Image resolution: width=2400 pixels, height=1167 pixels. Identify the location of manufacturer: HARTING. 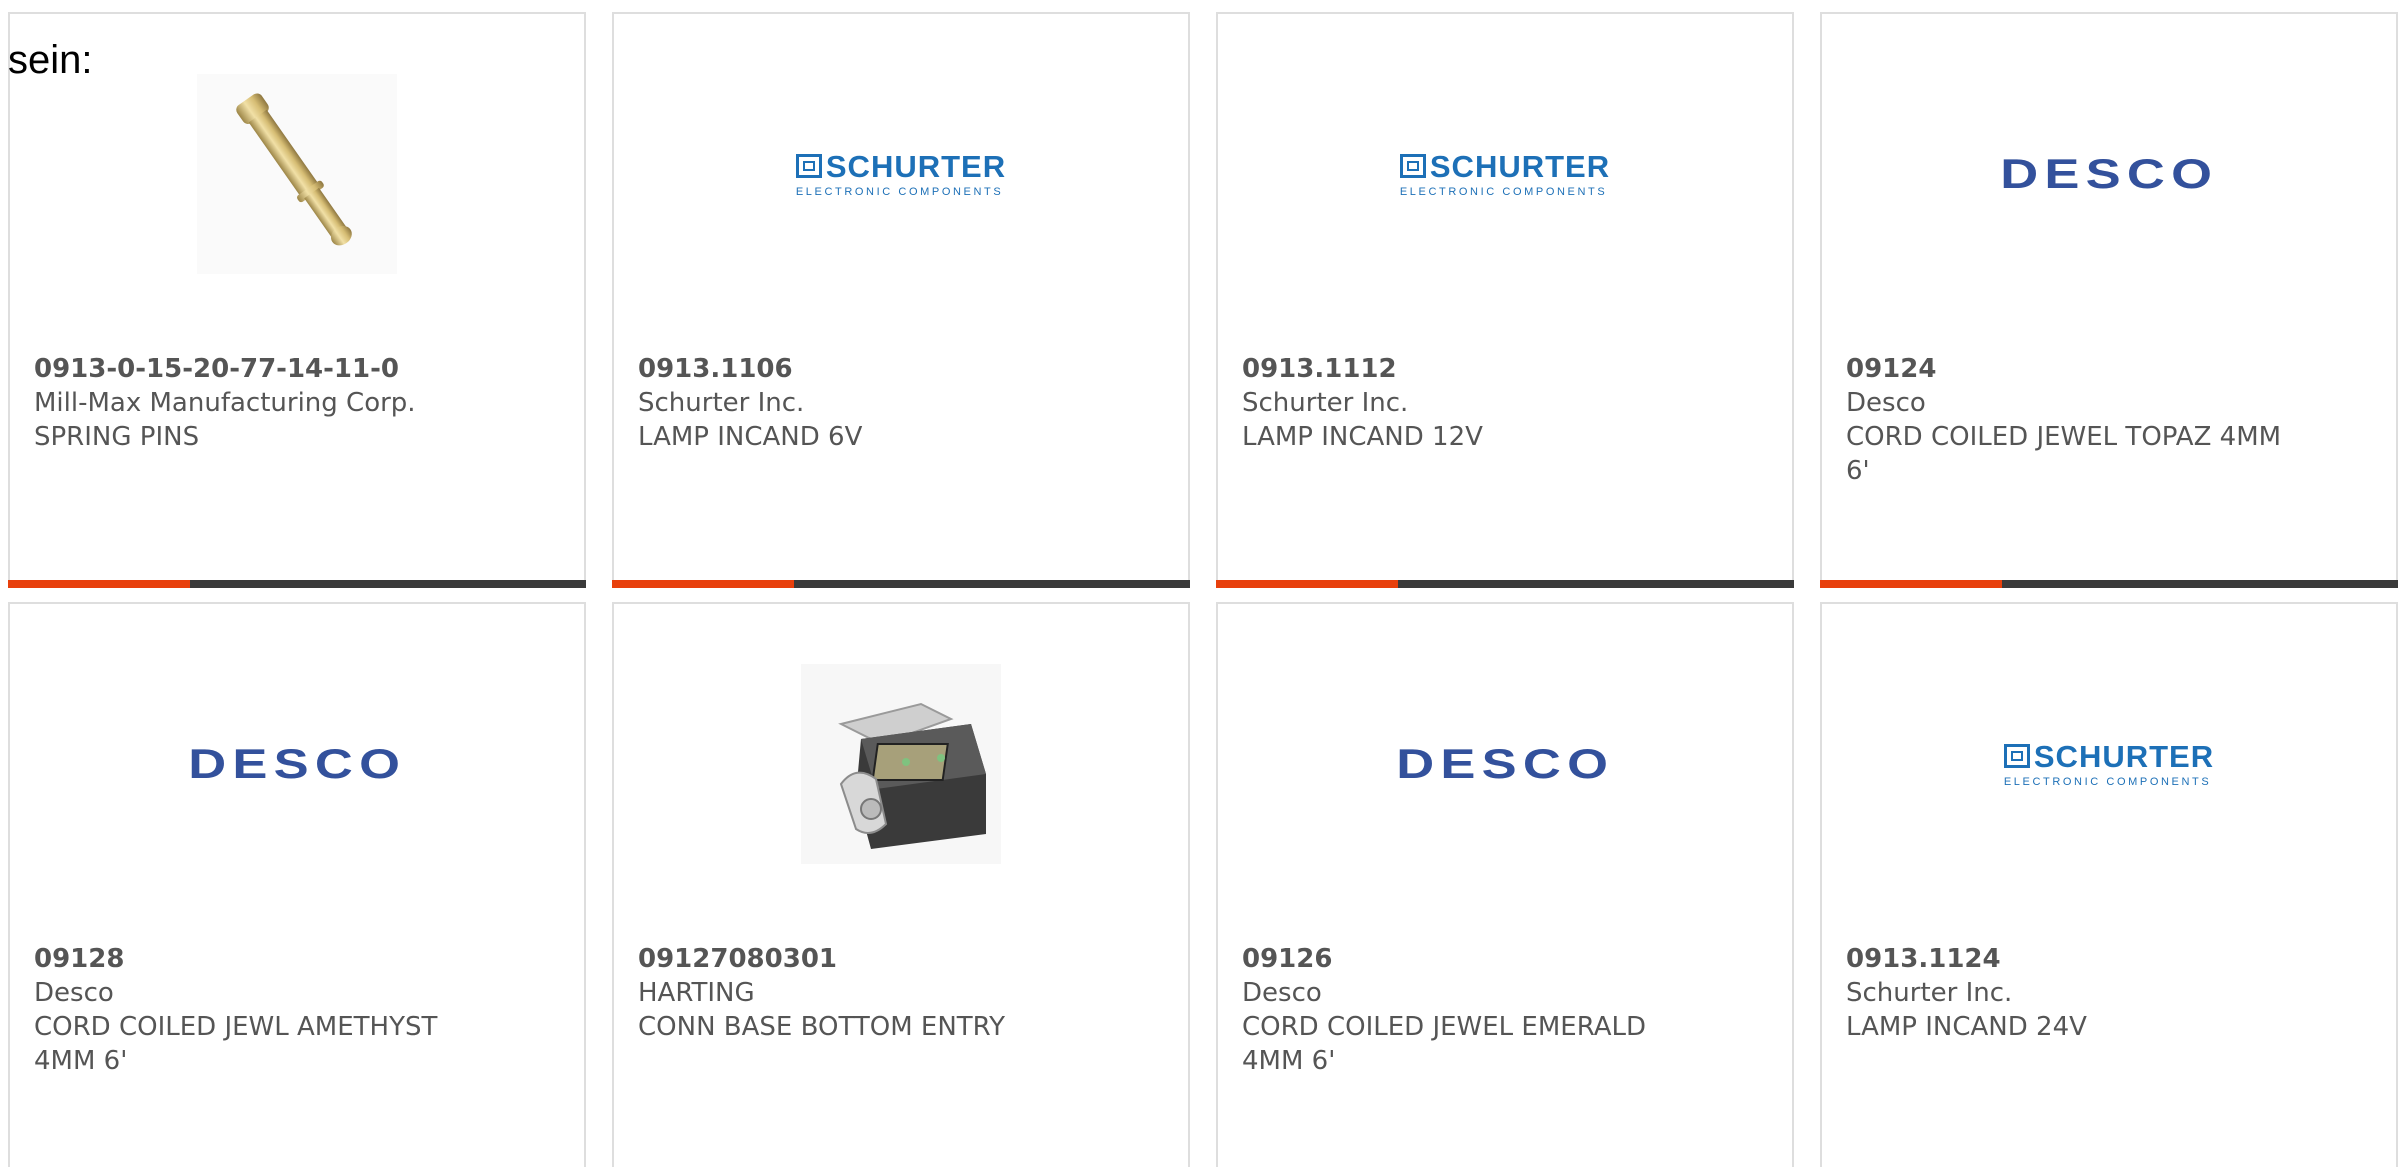
(696, 993).